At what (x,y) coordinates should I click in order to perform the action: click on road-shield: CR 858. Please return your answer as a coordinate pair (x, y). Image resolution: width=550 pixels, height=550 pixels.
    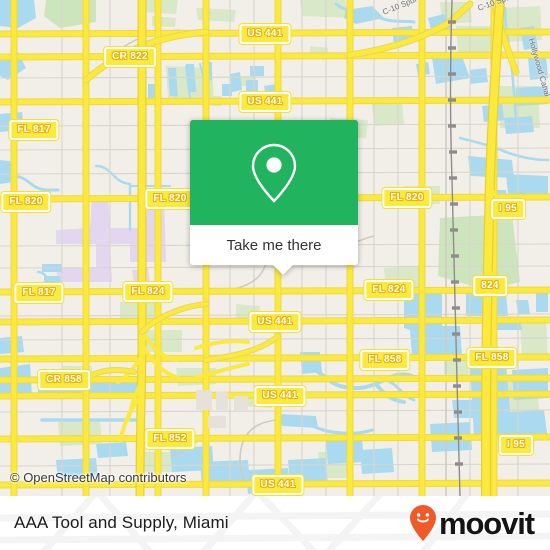
    Looking at the image, I should click on (64, 380).